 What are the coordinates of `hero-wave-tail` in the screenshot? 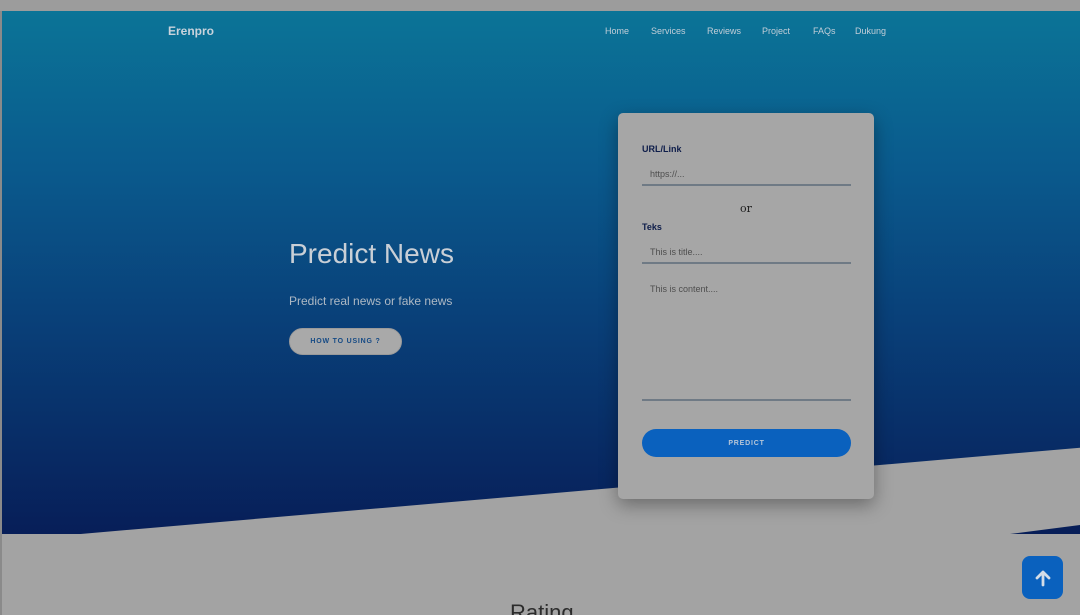 It's located at (1045, 529).